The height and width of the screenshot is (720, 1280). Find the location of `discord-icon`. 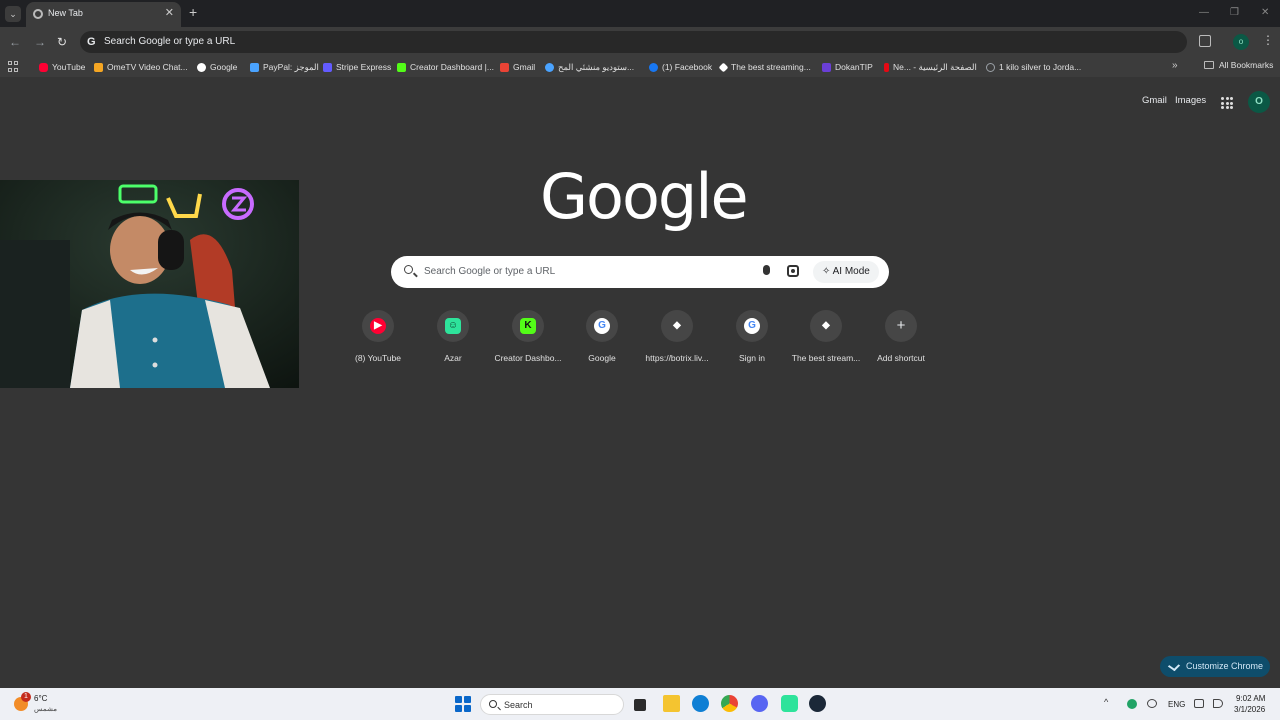

discord-icon is located at coordinates (759, 703).